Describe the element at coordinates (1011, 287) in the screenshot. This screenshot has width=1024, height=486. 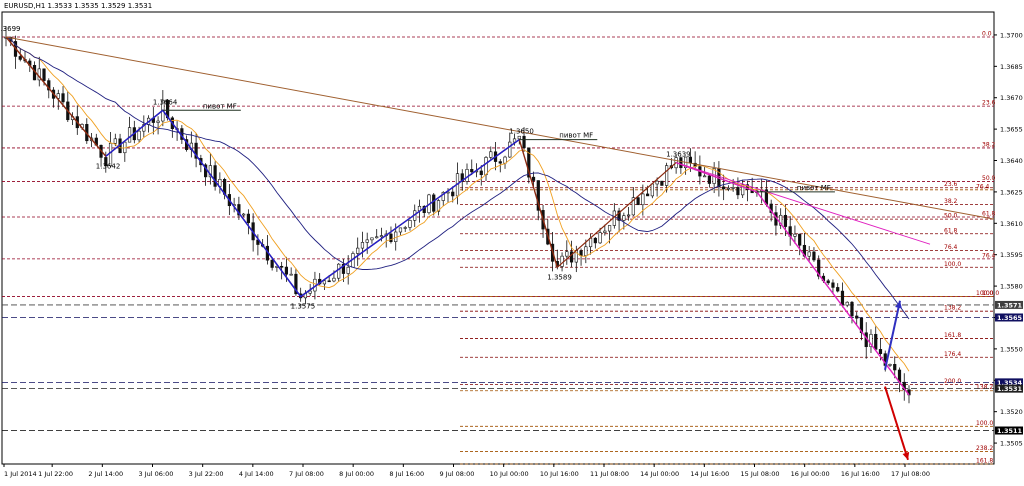
I see `y-tick-label: 1.3580` at that location.